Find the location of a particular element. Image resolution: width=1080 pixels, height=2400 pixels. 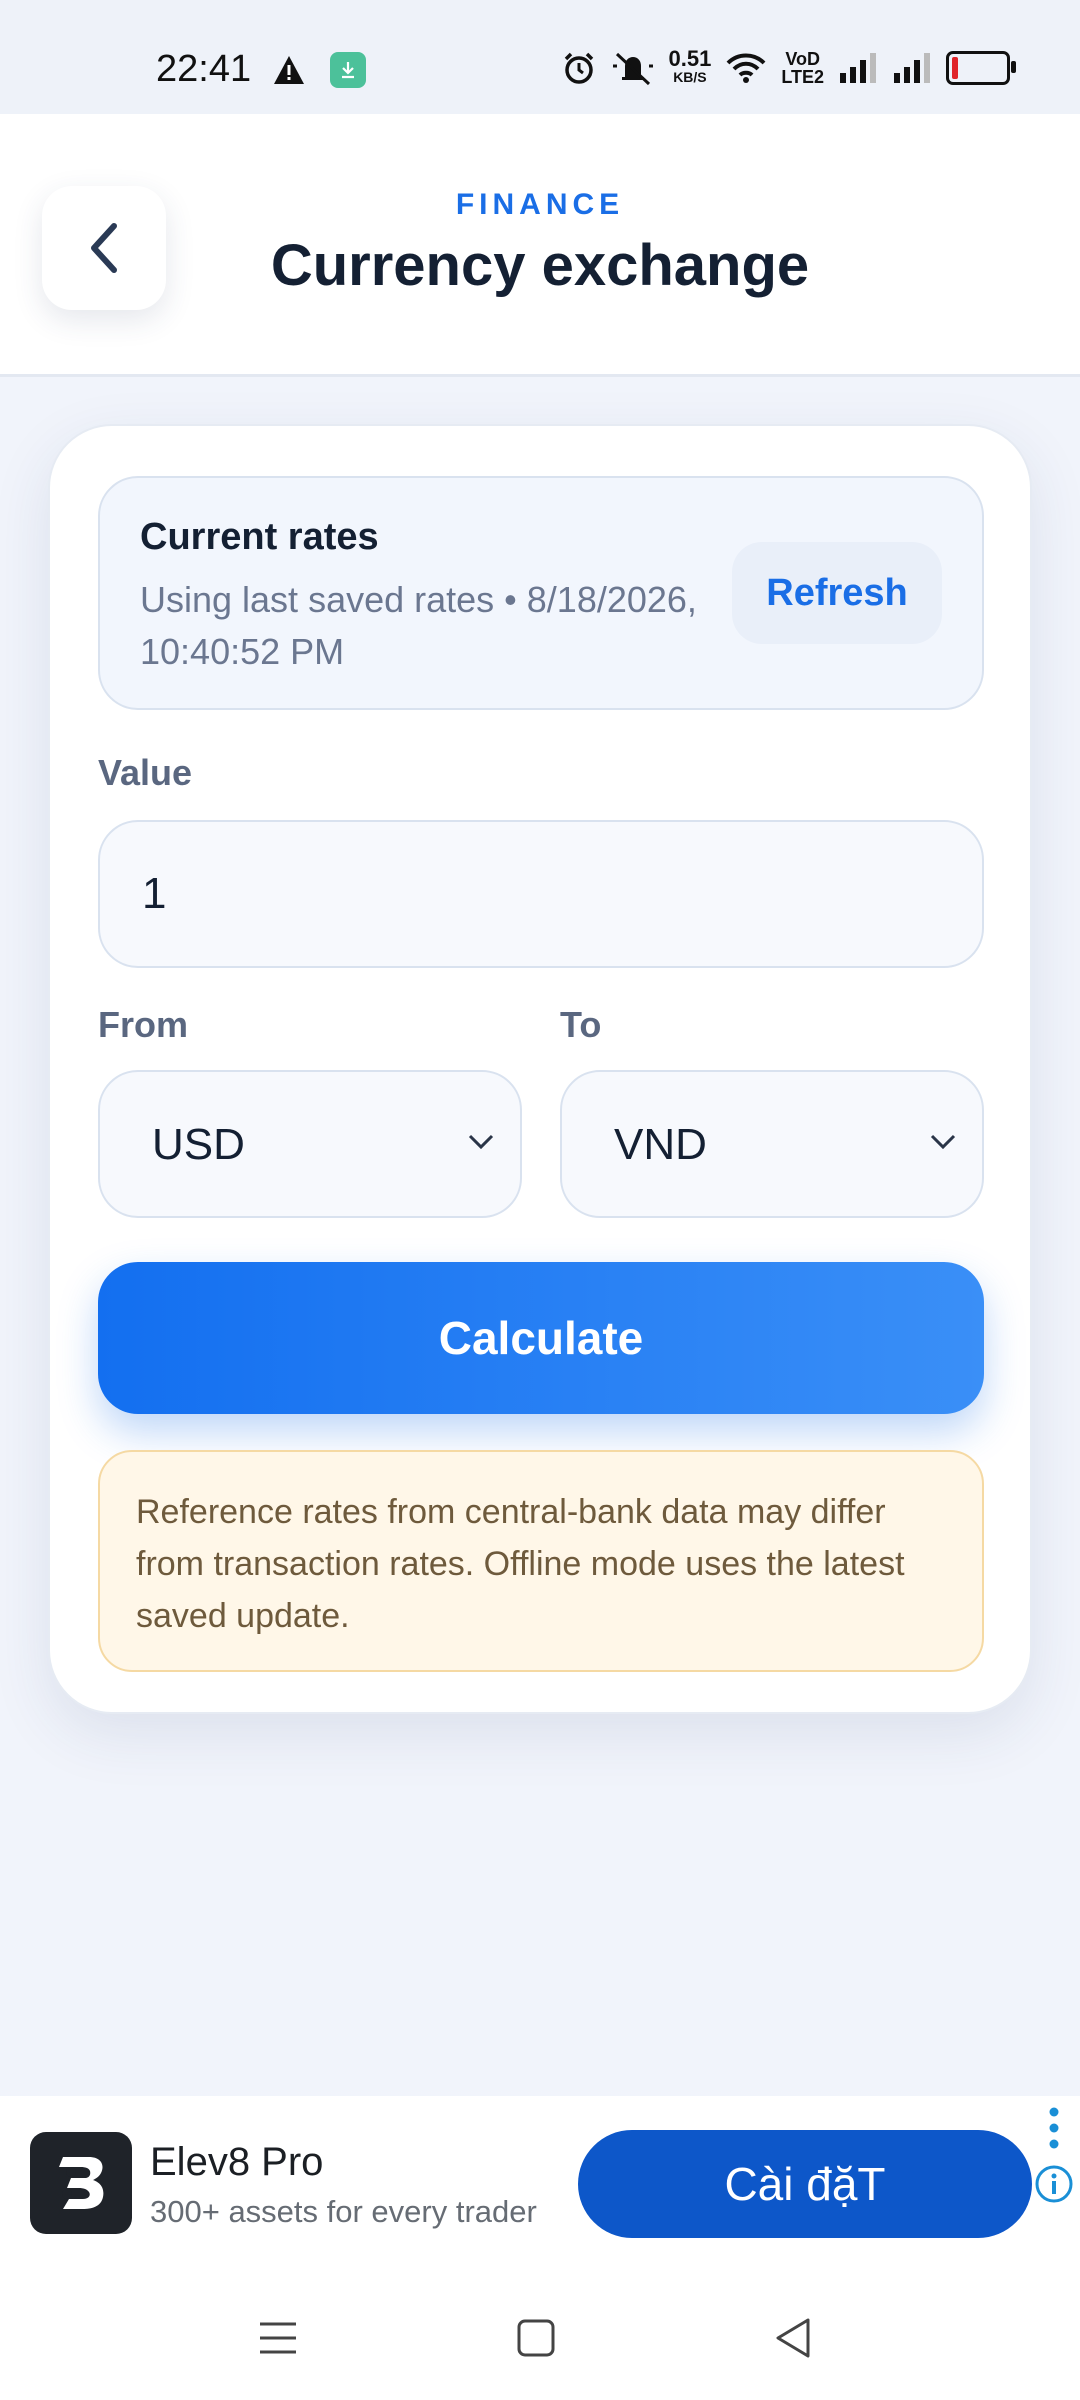

status-bar: 22:41 0.51 KB/S VoD LTE2 is located at coordinates (540, 57).